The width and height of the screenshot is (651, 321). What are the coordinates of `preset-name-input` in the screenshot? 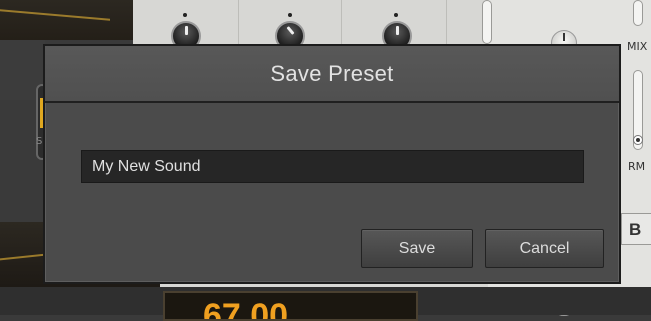 It's located at (332, 166).